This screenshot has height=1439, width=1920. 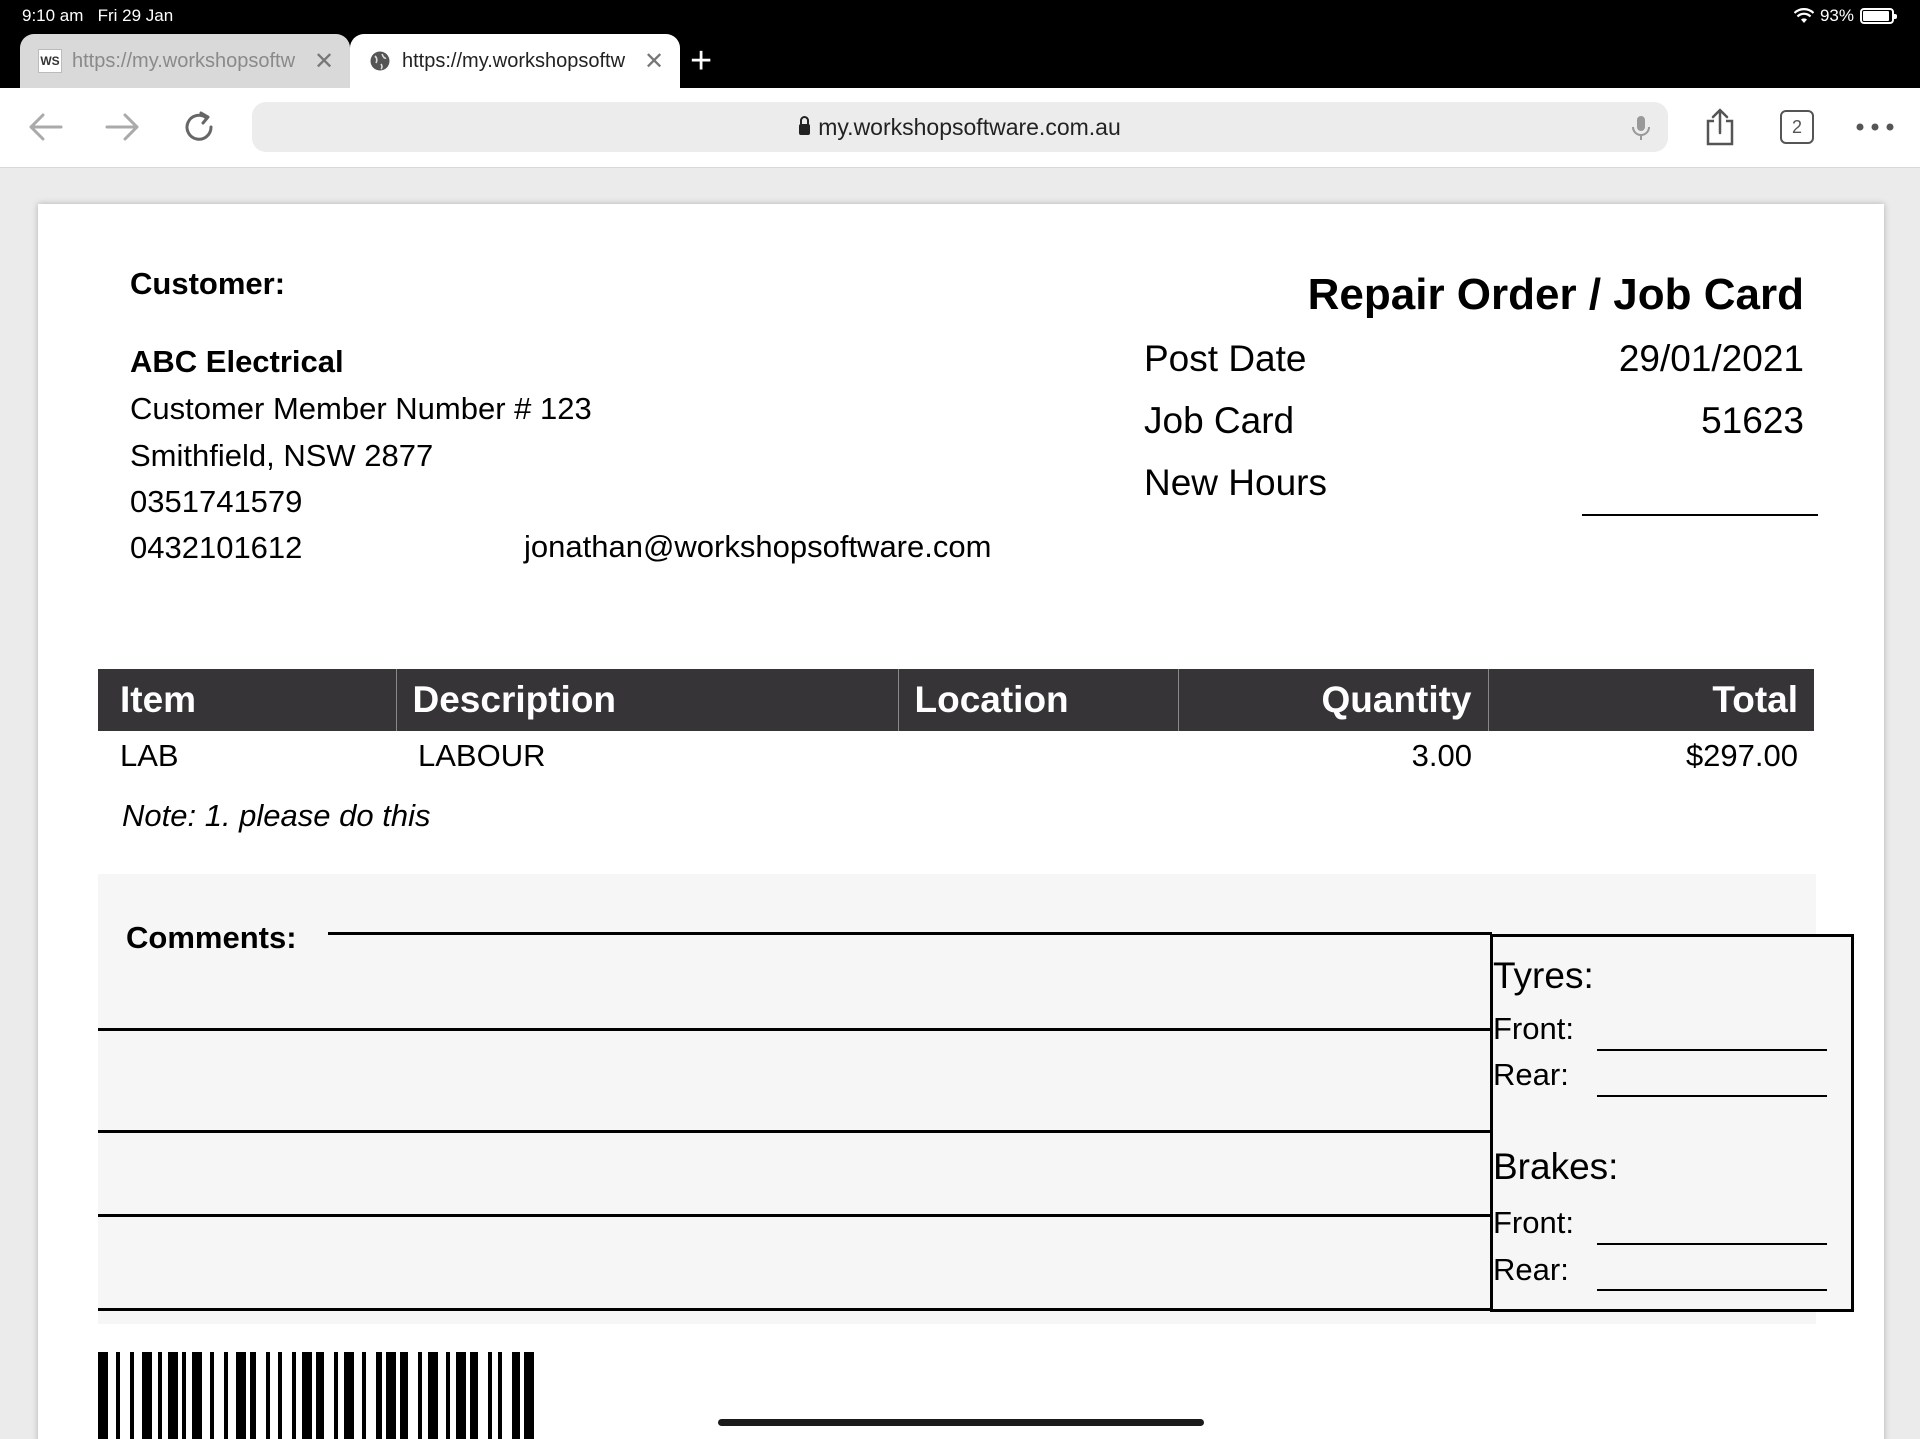 What do you see at coordinates (1533, 1028) in the screenshot?
I see `tyres-front-label: Front:` at bounding box center [1533, 1028].